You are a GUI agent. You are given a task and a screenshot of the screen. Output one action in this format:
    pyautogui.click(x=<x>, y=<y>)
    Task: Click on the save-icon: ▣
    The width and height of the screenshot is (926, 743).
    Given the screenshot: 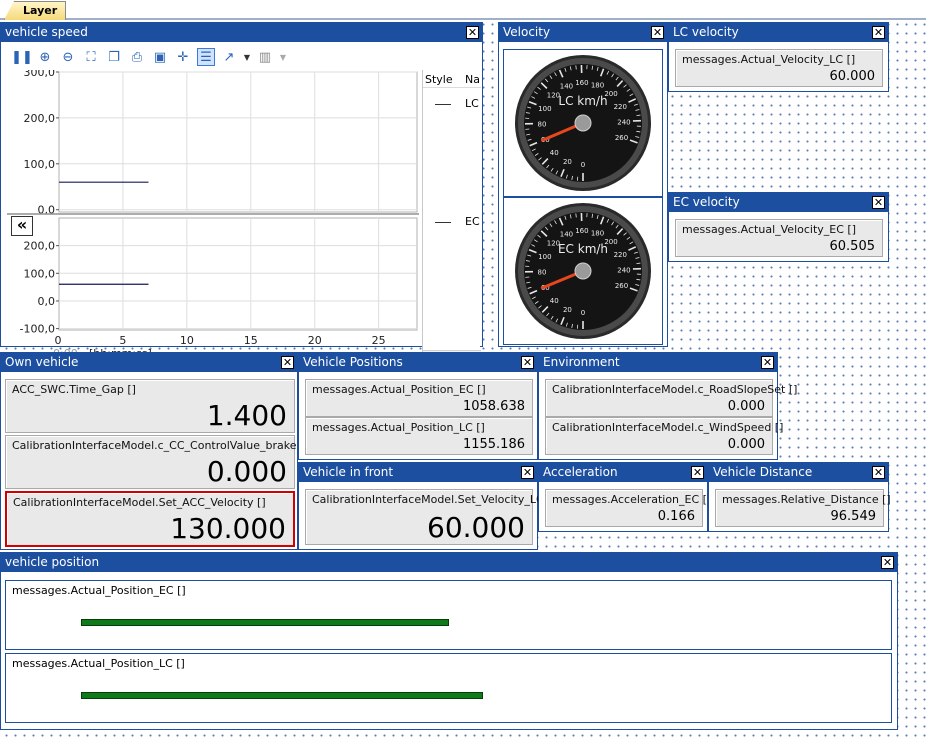 What is the action you would take?
    pyautogui.click(x=160, y=57)
    